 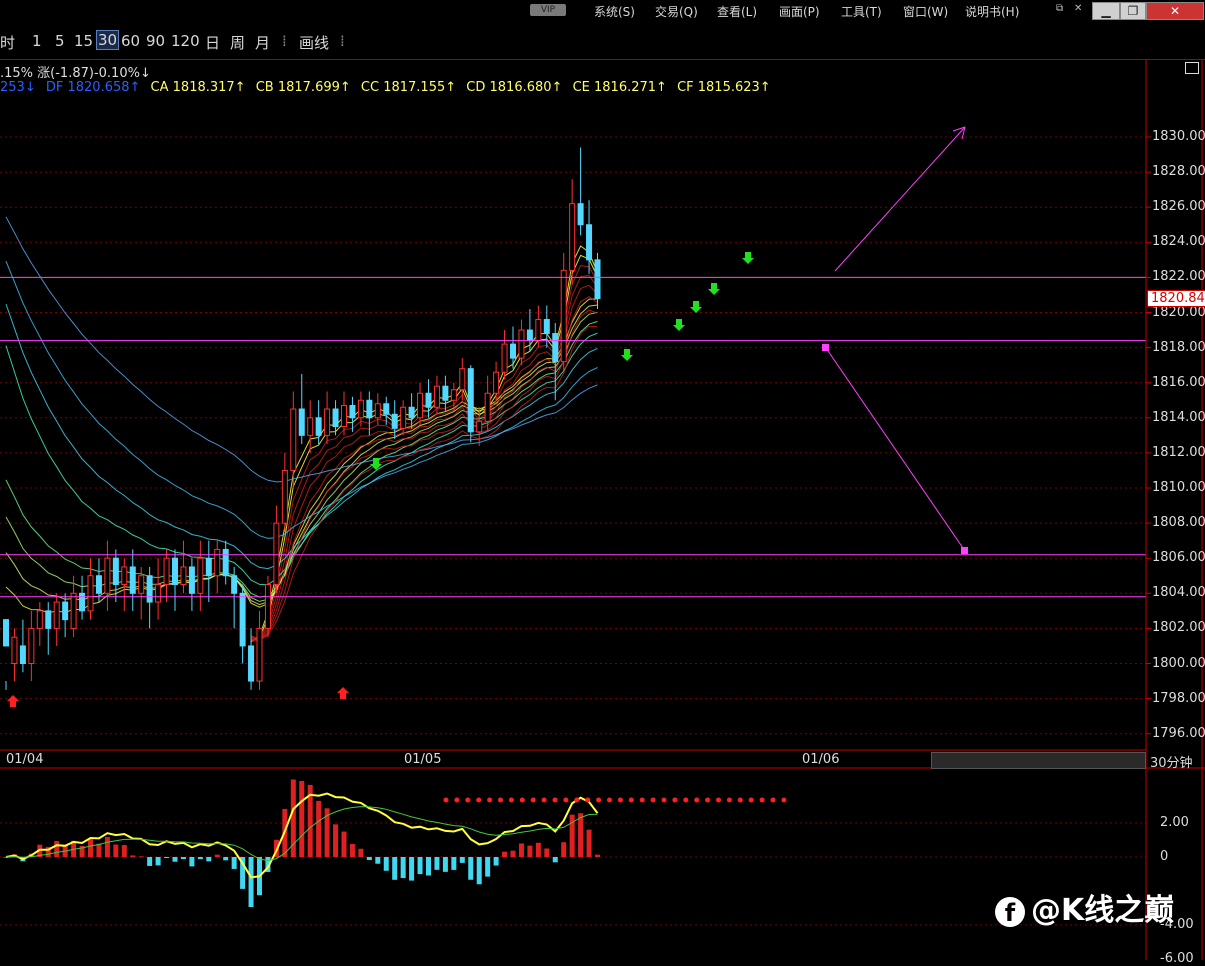 What do you see at coordinates (60, 41) in the screenshot?
I see `period-5: 5` at bounding box center [60, 41].